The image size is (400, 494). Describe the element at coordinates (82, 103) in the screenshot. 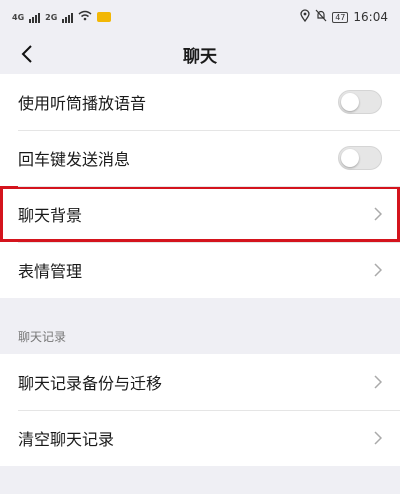

I see `setting-label: 使用听筒播放语音` at that location.